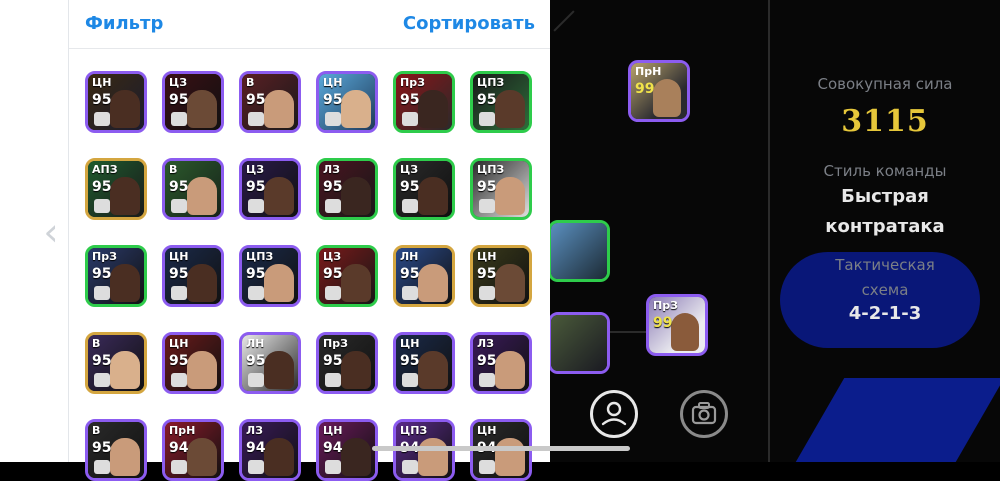  I want to click on player-card: ЦН 94, so click(347, 450).